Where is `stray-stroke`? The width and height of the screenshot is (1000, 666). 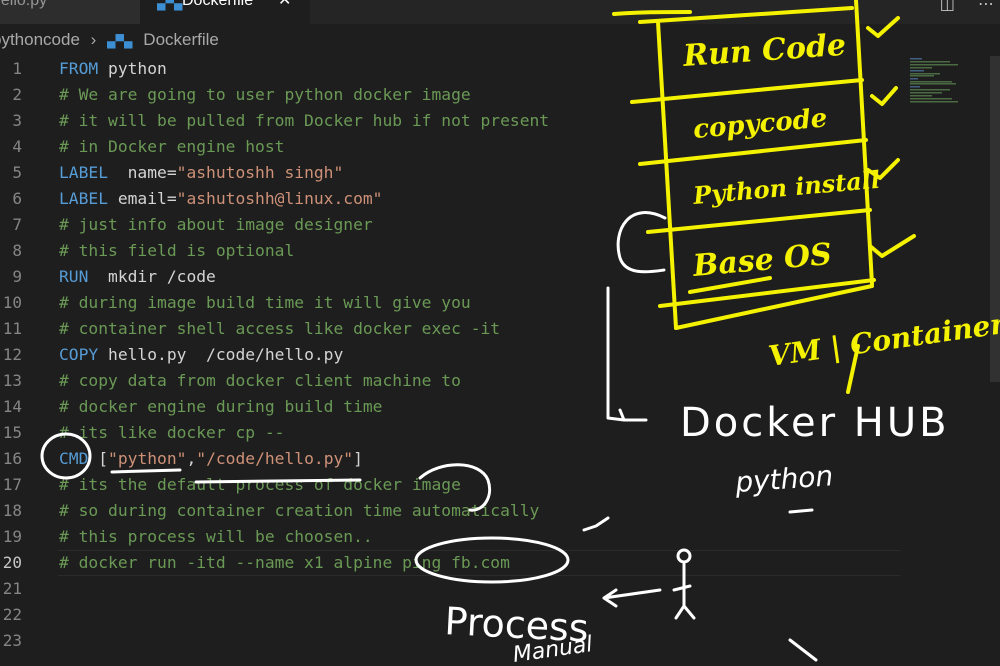 stray-stroke is located at coordinates (803, 650).